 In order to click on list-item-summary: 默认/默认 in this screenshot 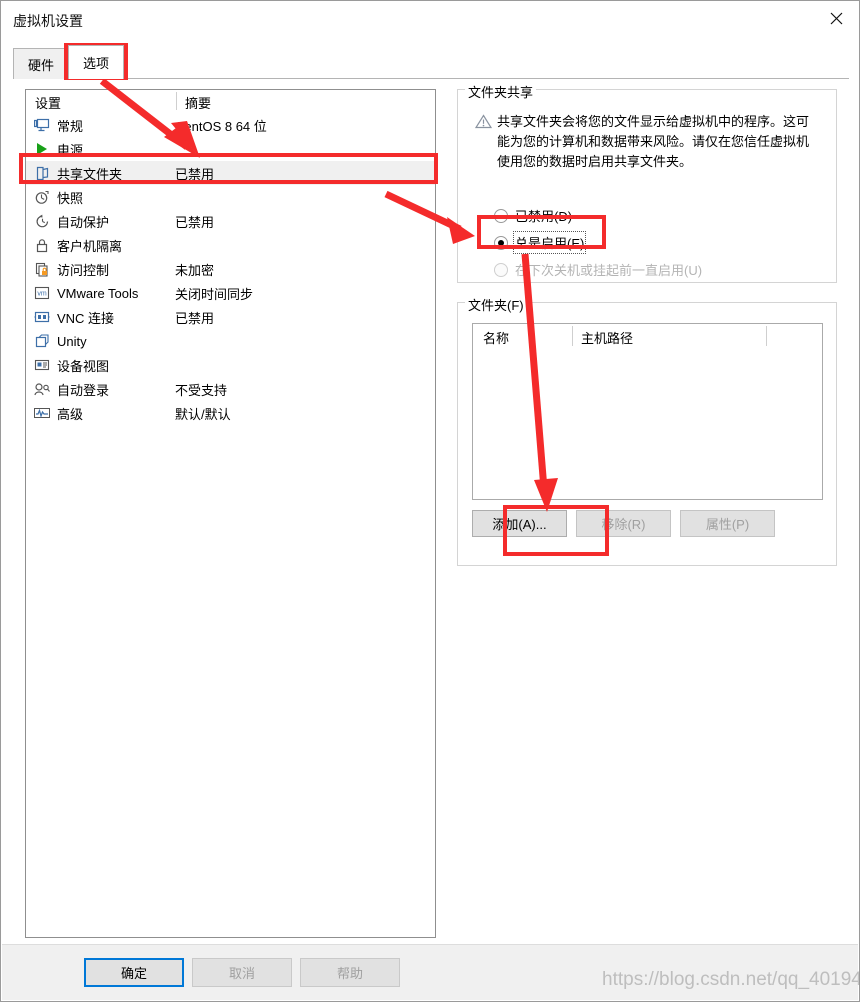, I will do `click(203, 414)`.